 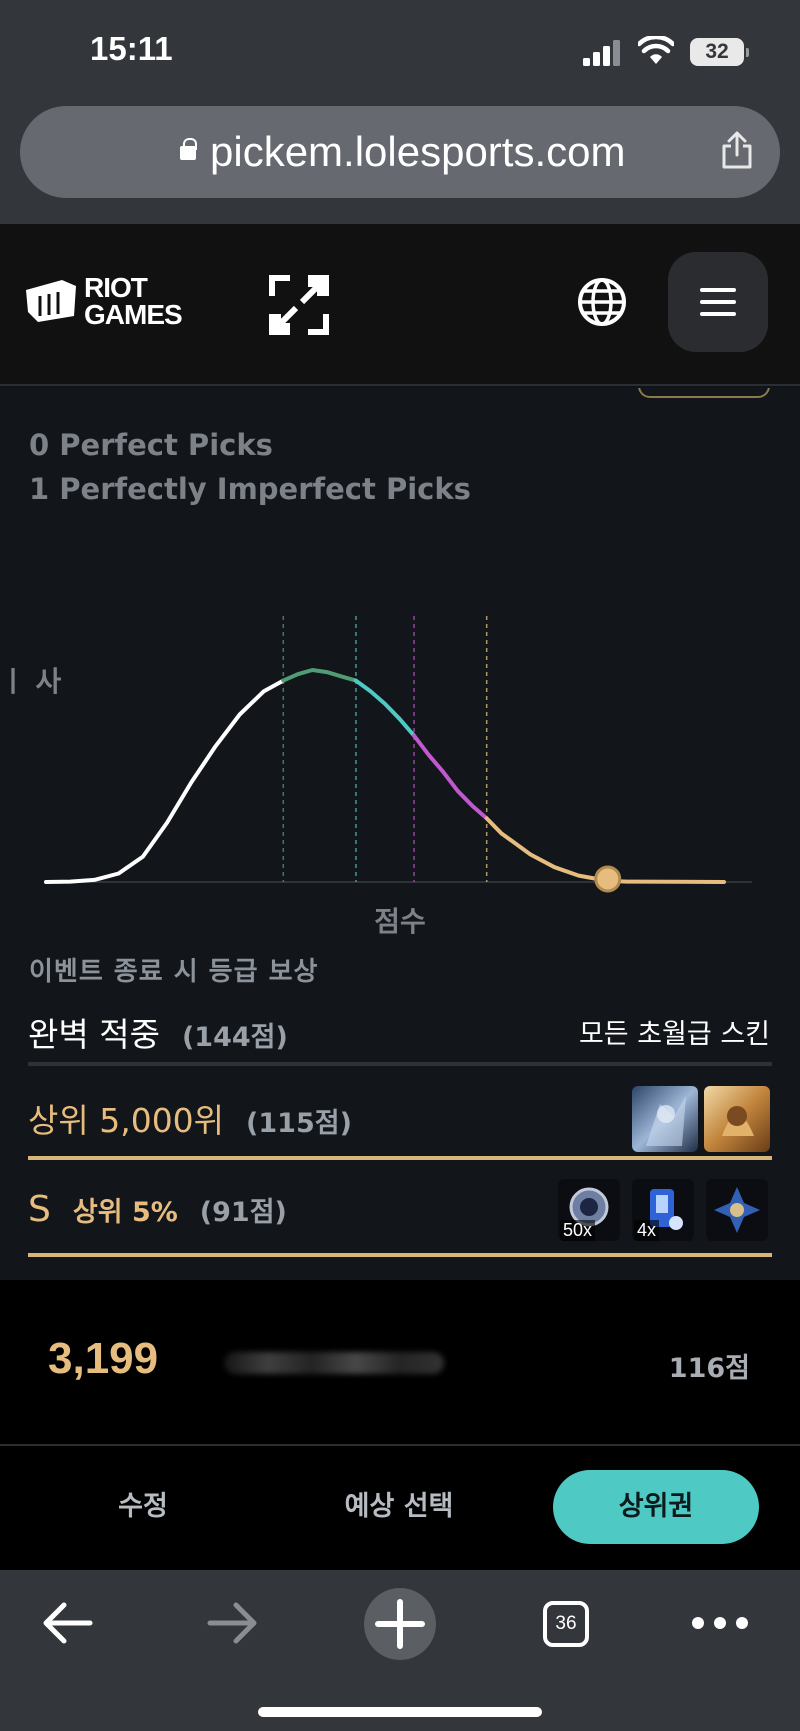 I want to click on y-axis-label: ㅣ 사, so click(x=31, y=681).